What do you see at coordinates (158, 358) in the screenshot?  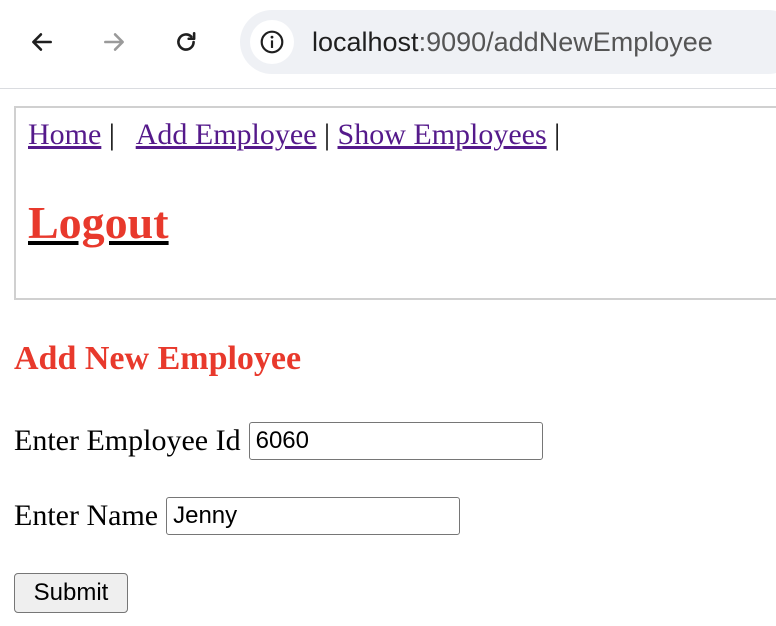 I see `form-title: Add New Employee` at bounding box center [158, 358].